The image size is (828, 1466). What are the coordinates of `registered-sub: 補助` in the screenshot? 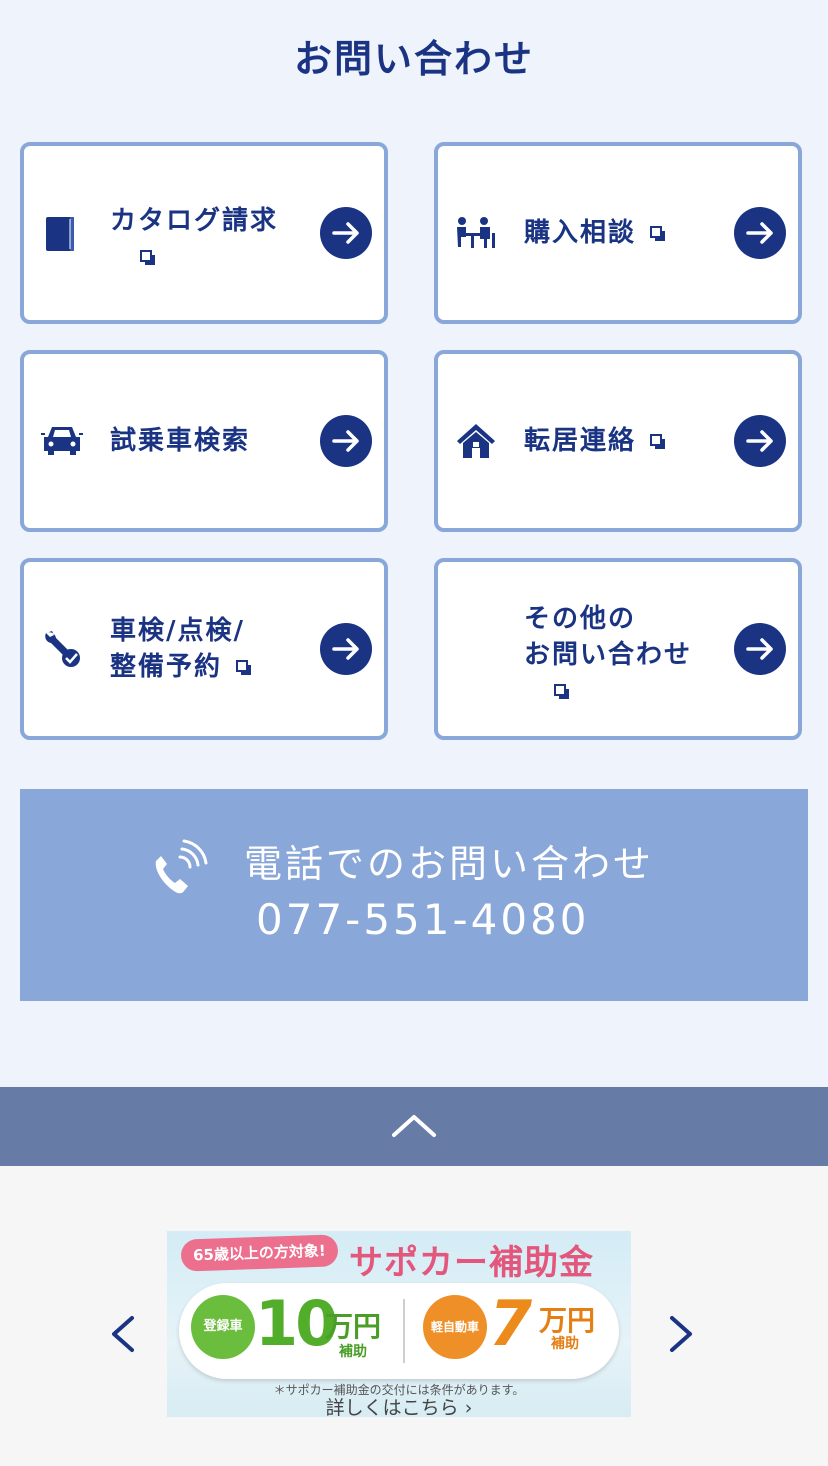 It's located at (353, 1352).